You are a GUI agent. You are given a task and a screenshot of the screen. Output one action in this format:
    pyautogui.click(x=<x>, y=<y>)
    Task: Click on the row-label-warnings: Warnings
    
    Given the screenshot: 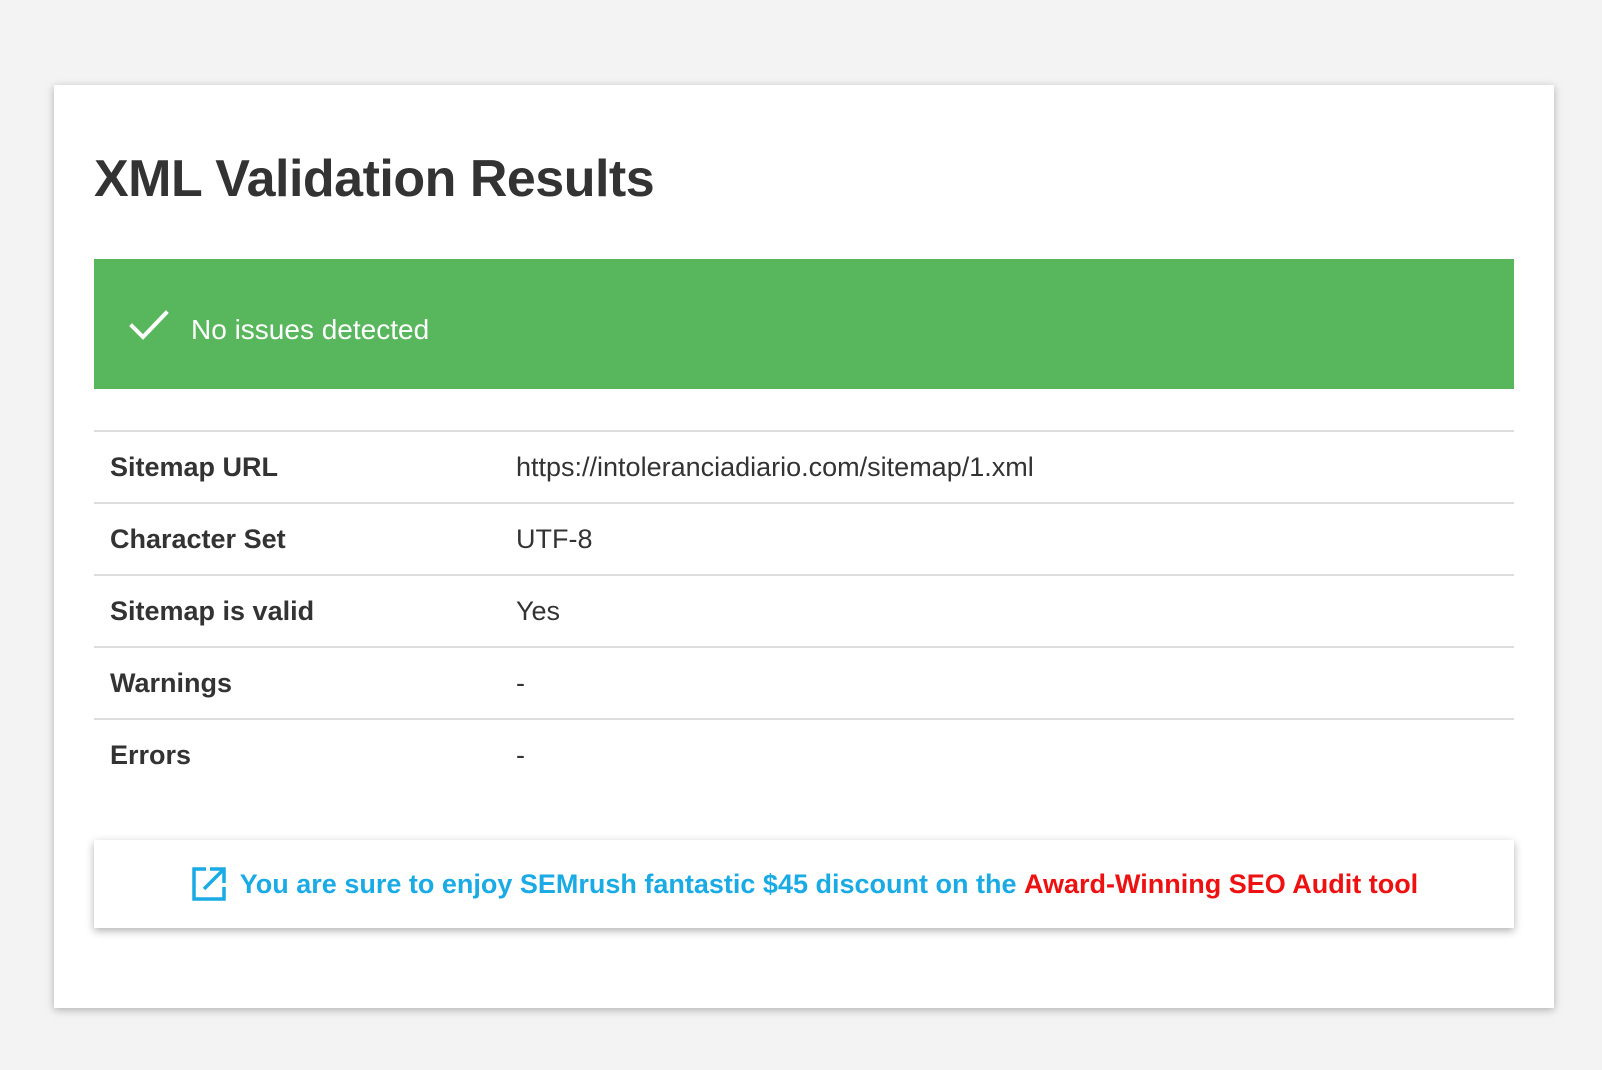 What is the action you would take?
    pyautogui.click(x=171, y=682)
    